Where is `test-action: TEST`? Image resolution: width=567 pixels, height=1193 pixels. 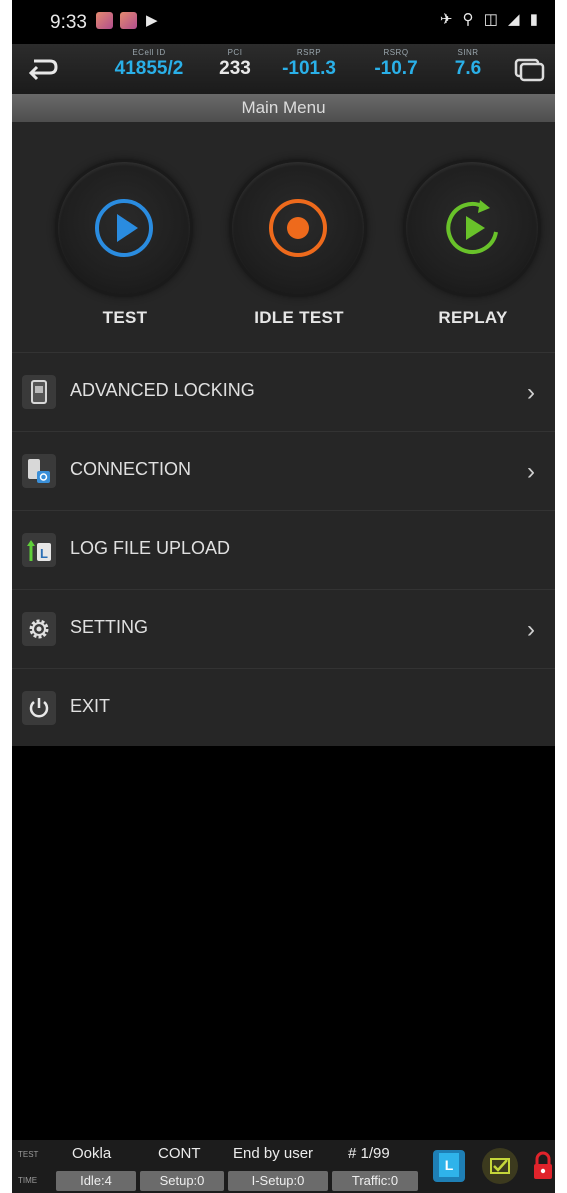
test-action: TEST is located at coordinates (125, 252).